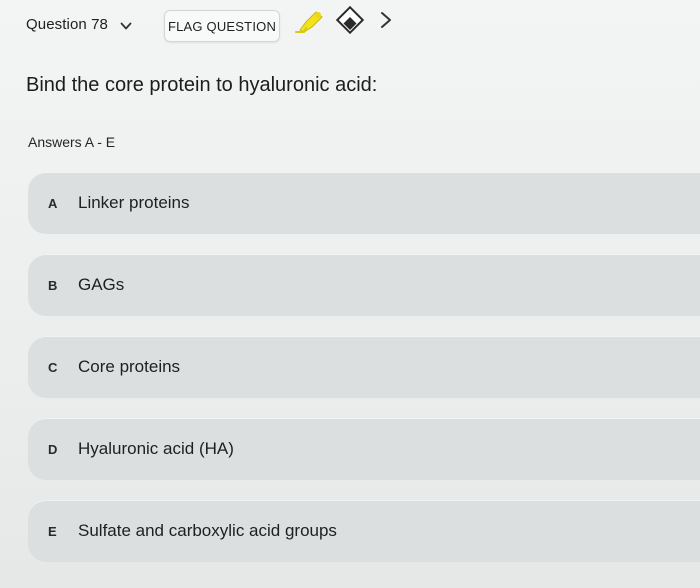 This screenshot has height=588, width=700. I want to click on option-text: Linker proteins, so click(134, 202).